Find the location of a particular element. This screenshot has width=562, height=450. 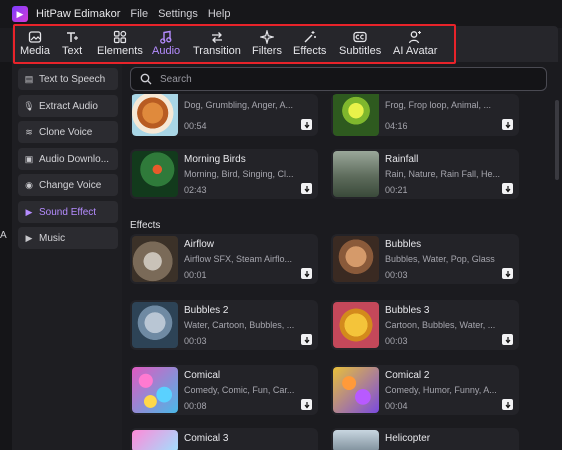

left-edge-letter: A is located at coordinates (3, 235).